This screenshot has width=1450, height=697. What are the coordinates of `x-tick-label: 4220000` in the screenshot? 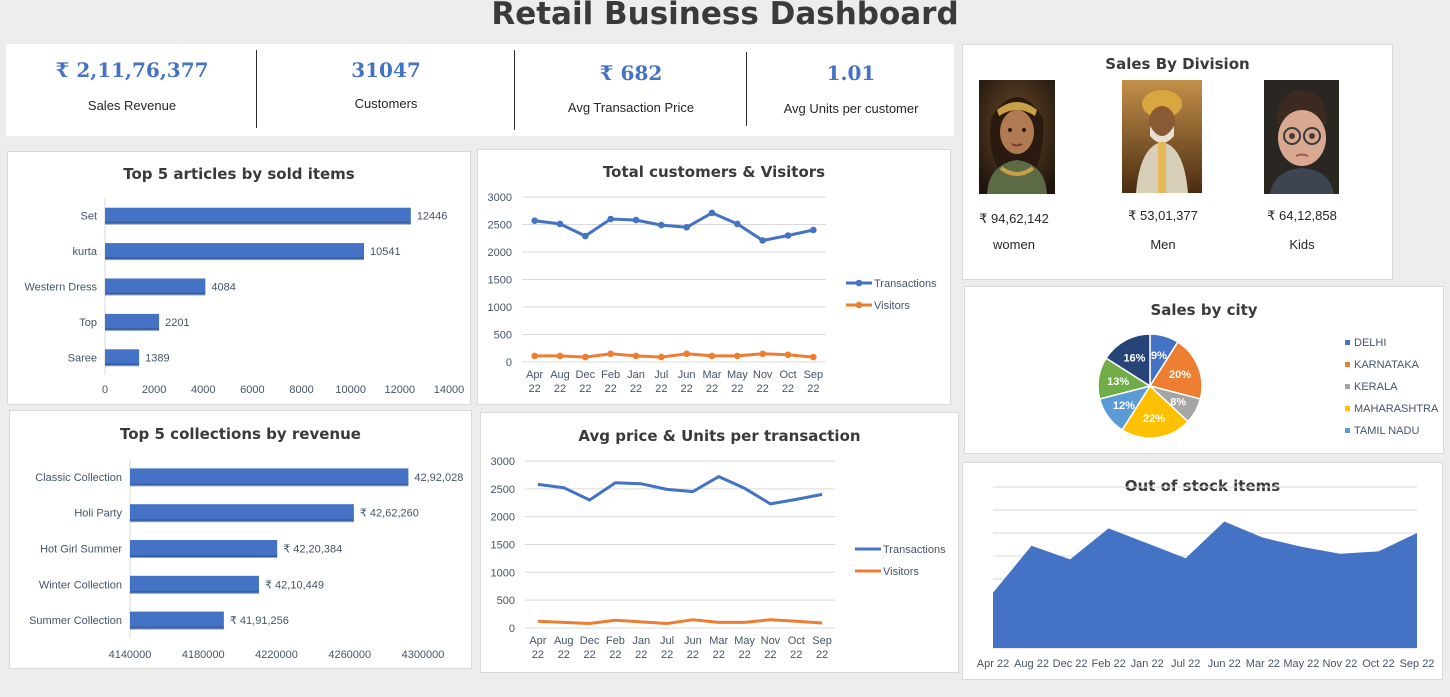 It's located at (276, 655).